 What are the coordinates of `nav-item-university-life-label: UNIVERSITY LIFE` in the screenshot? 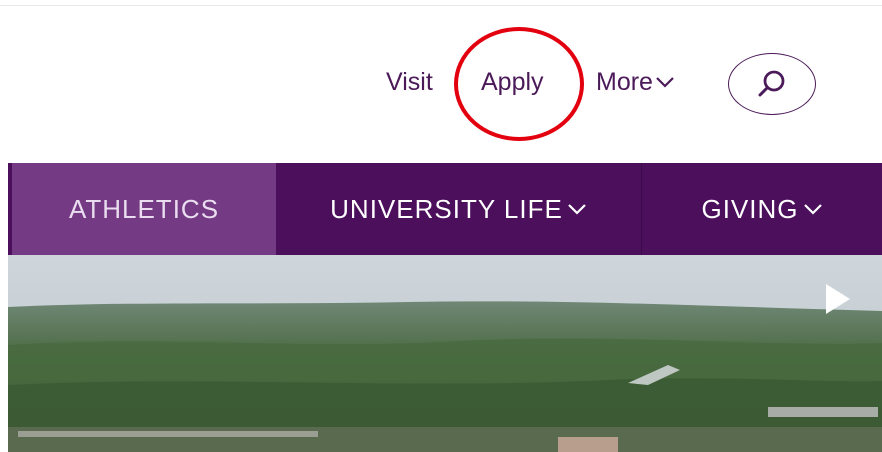 It's located at (446, 208).